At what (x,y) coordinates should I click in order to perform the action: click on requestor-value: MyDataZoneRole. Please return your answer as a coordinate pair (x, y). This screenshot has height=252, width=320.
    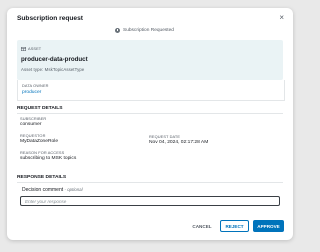
    Looking at the image, I should click on (39, 141).